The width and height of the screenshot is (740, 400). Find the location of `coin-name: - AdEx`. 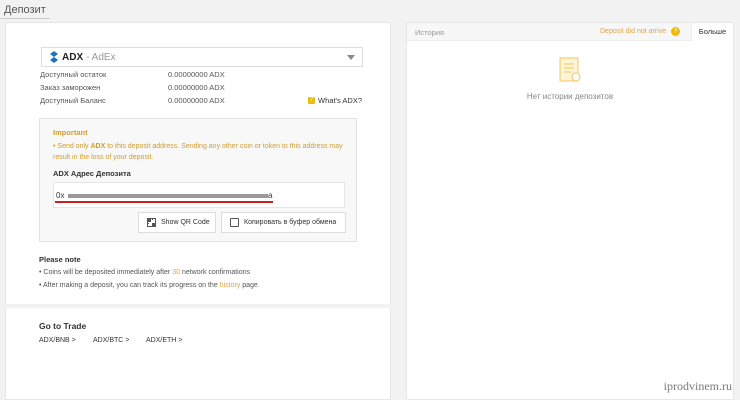

coin-name: - AdEx is located at coordinates (101, 57).